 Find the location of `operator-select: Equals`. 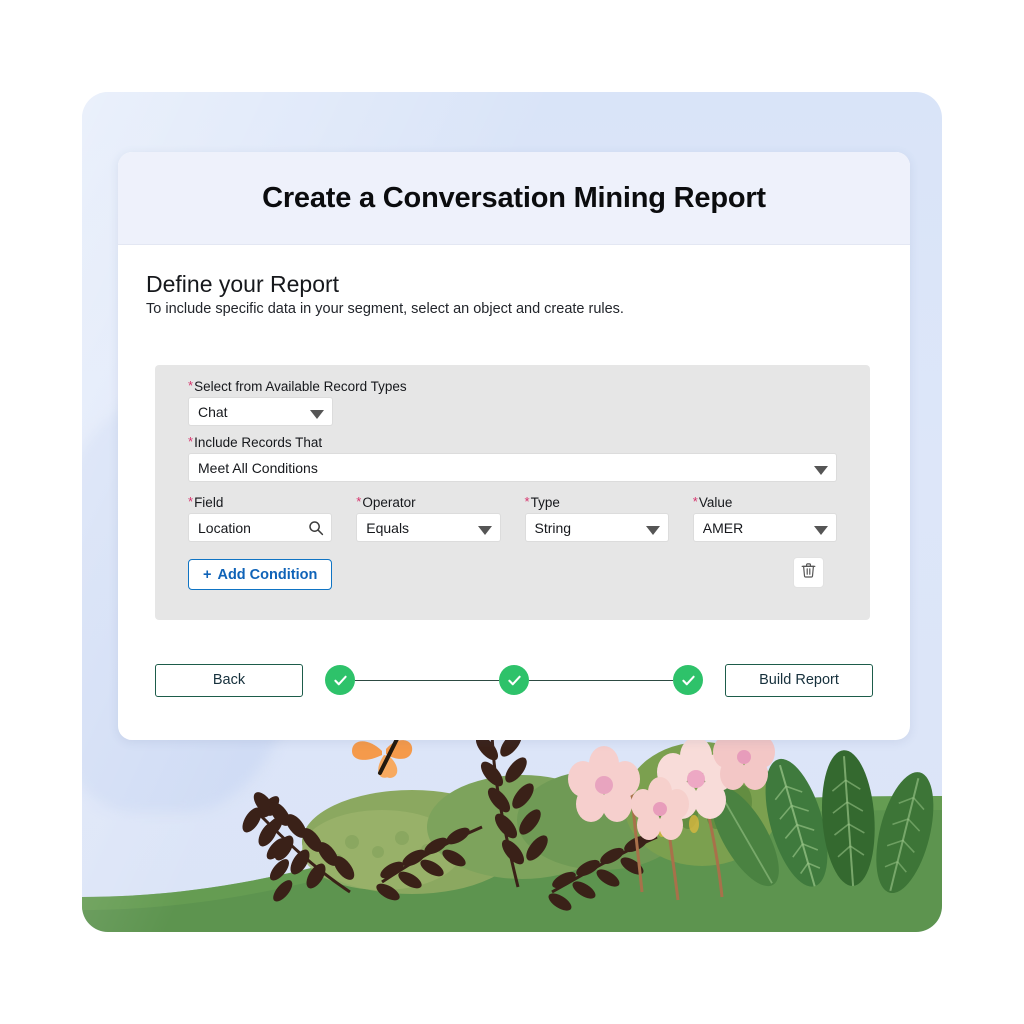

operator-select: Equals is located at coordinates (428, 527).